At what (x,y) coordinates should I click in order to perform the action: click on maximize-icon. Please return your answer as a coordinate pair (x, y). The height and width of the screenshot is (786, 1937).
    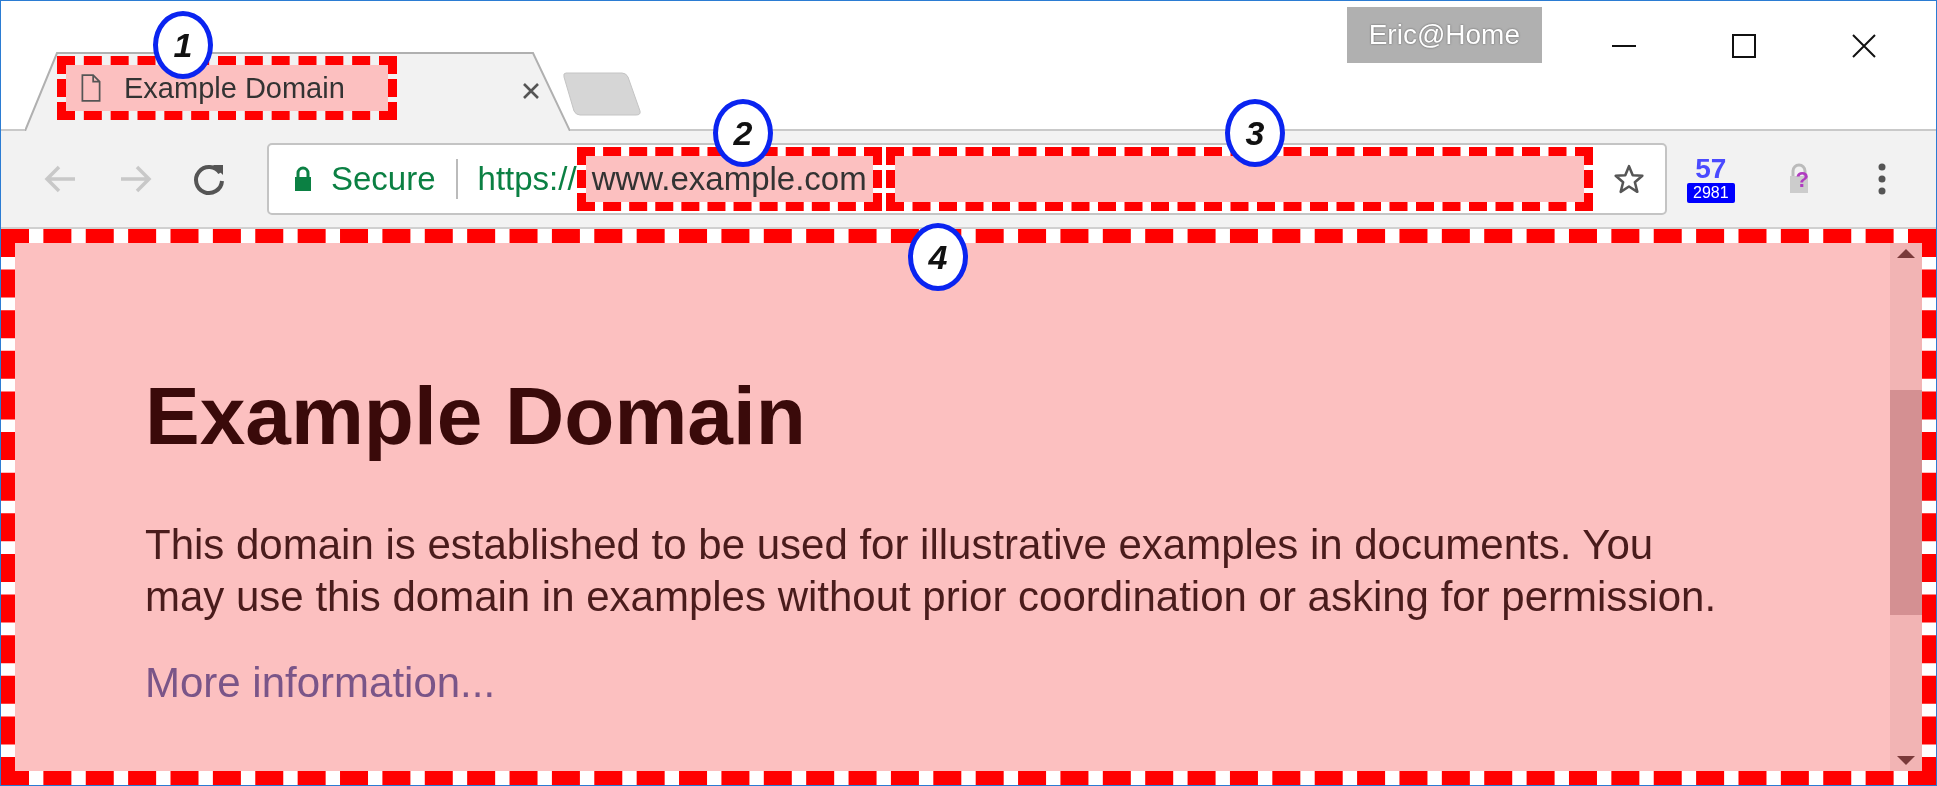
    Looking at the image, I should click on (1744, 46).